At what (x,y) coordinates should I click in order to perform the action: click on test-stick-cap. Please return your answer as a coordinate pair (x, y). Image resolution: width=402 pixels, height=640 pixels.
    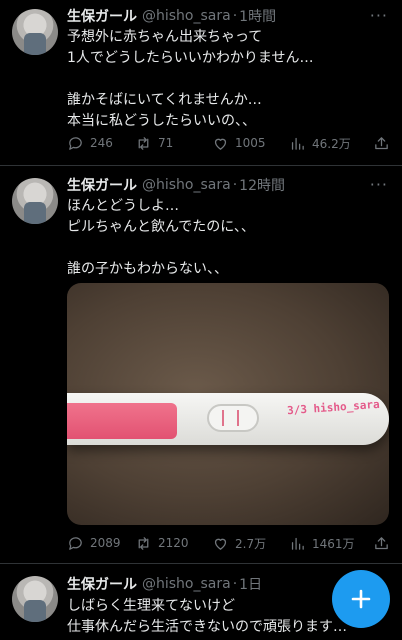
    Looking at the image, I should click on (122, 421).